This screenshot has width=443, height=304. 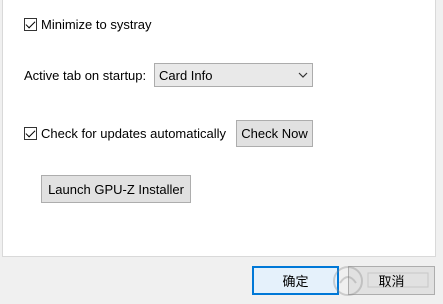 I want to click on check-updates-checkbox, so click(x=30, y=133).